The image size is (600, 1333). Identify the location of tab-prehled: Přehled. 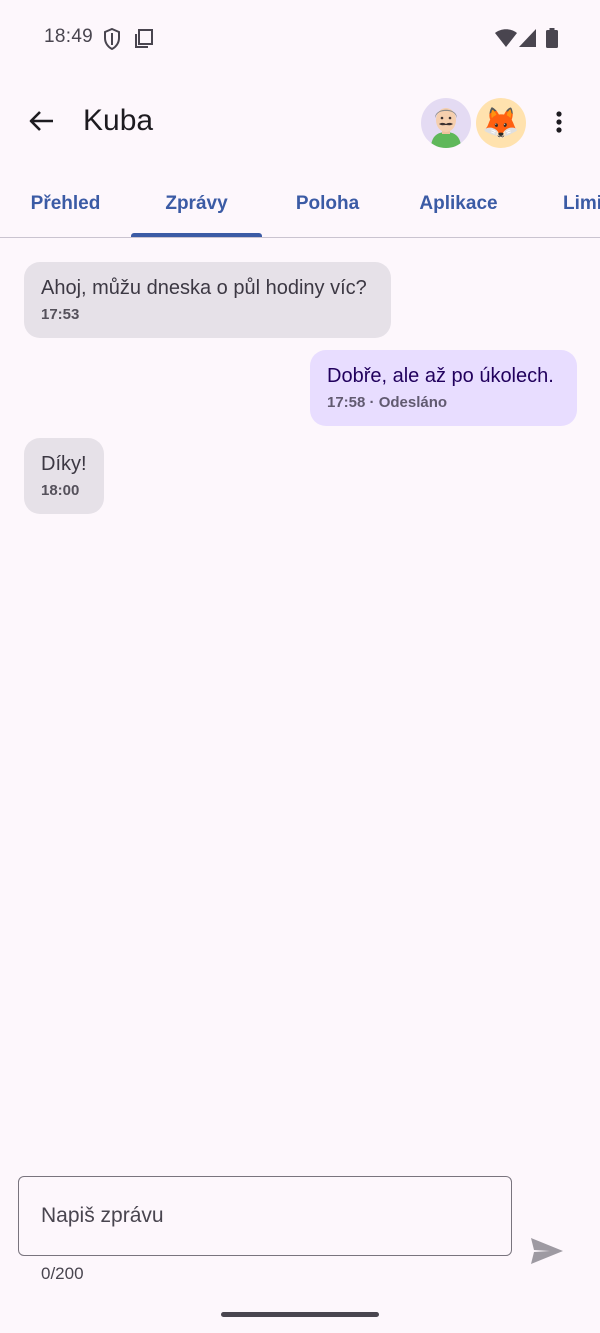
(65, 203).